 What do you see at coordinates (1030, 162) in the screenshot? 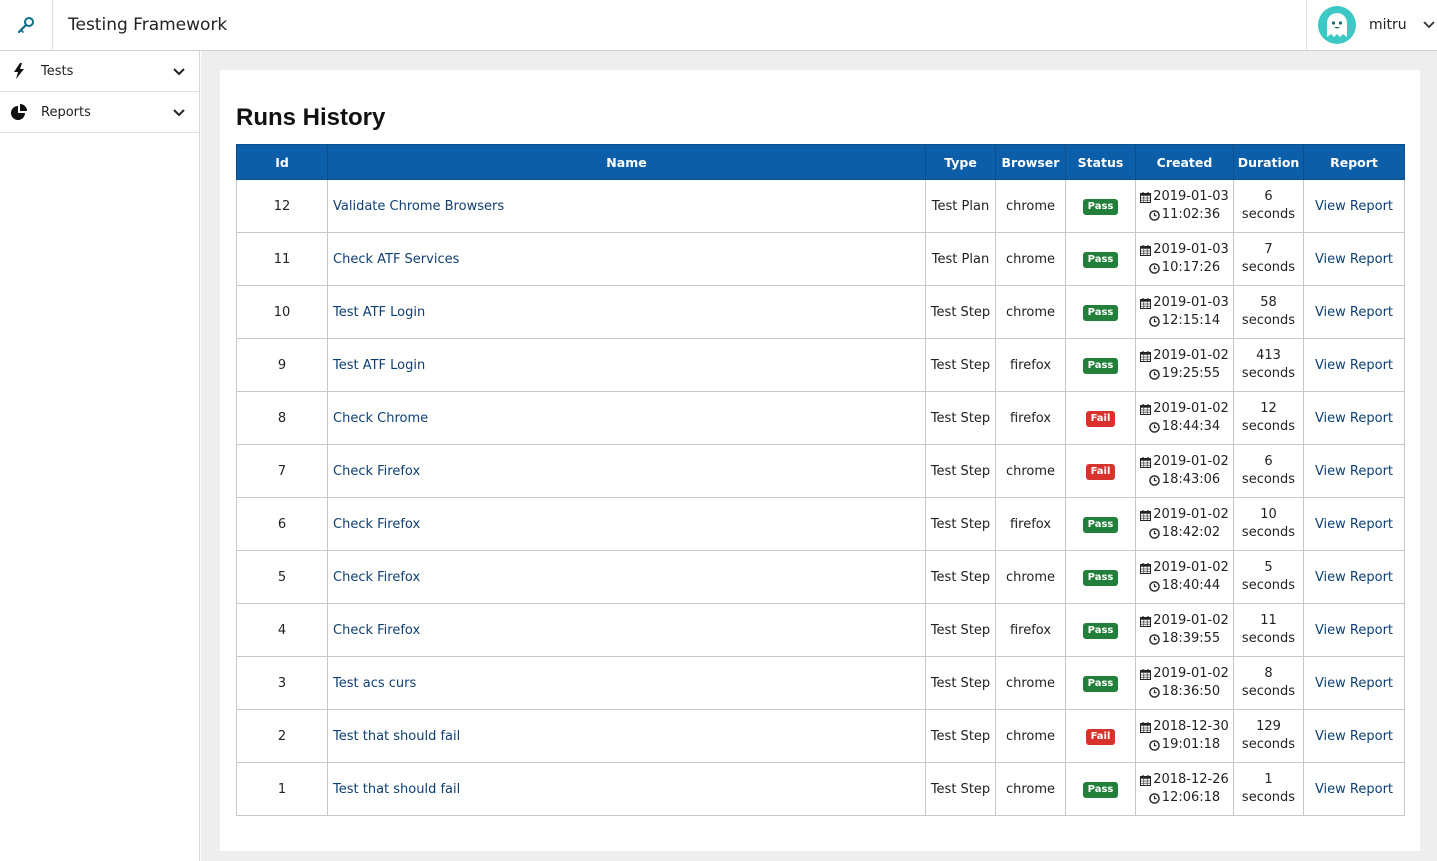
I see `column-header-browser: Browser` at bounding box center [1030, 162].